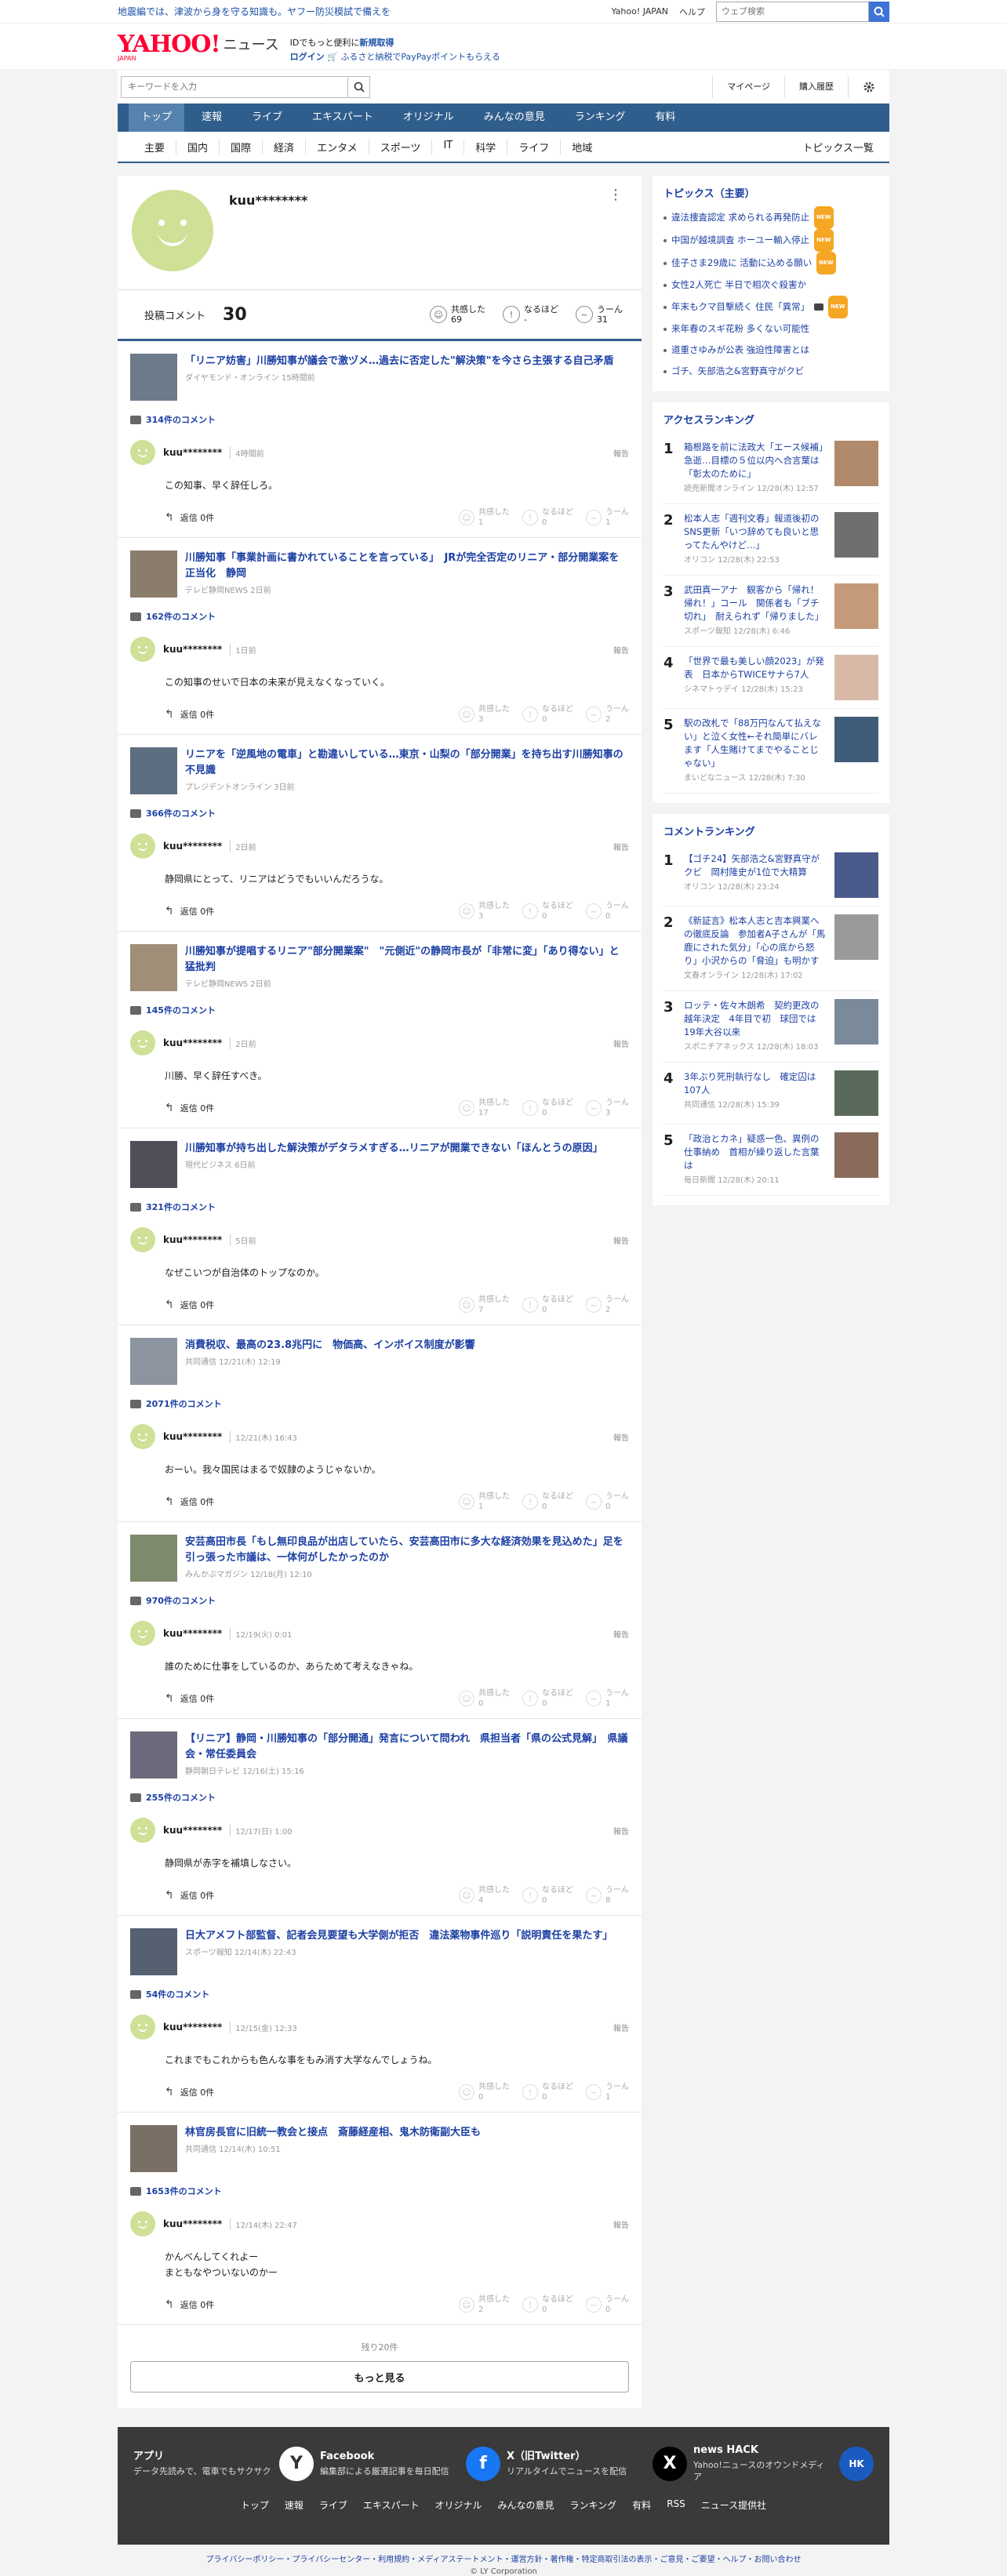 This screenshot has width=1007, height=2576. I want to click on footer-nav-item: RSS, so click(676, 2505).